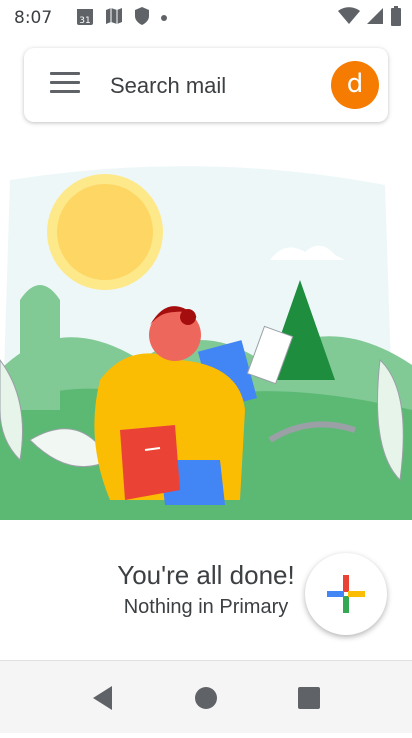 Image resolution: width=412 pixels, height=738 pixels. I want to click on account-avatar: d, so click(355, 85).